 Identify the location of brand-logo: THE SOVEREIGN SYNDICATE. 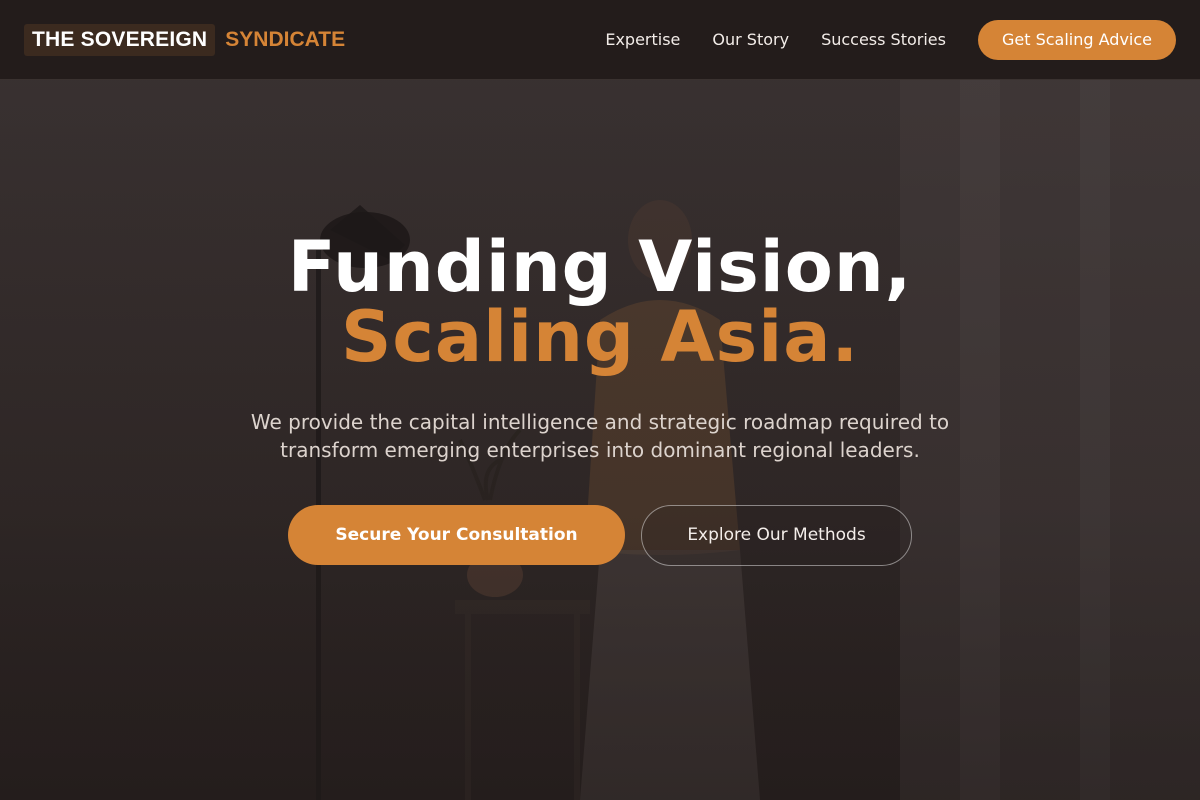
(184, 40).